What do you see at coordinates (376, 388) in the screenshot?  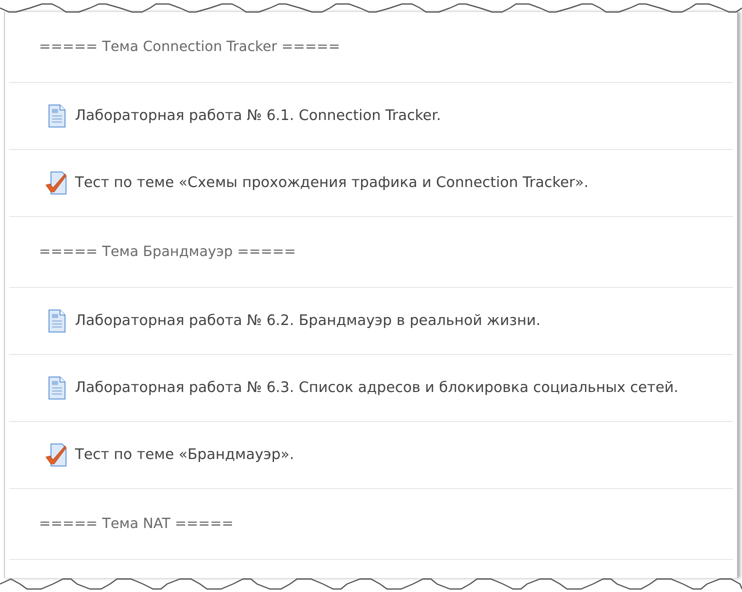 I see `activity-link: Лабораторная работа № 6.3. Список адресов и блокировка социальных сетей.` at bounding box center [376, 388].